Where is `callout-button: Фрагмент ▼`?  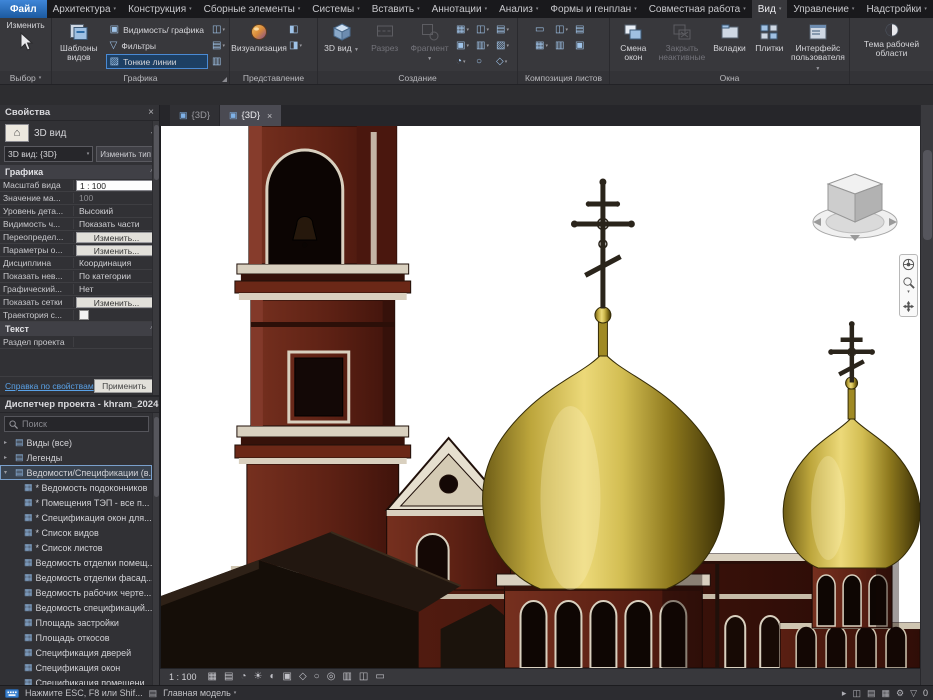
callout-button: Фрагмент ▼ is located at coordinates (429, 42).